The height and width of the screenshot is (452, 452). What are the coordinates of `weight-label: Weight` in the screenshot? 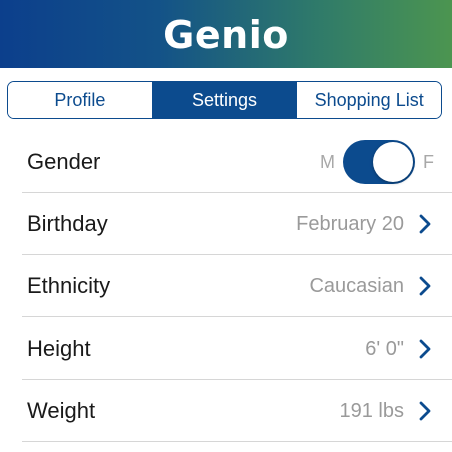 It's located at (61, 410).